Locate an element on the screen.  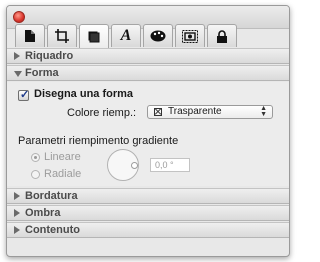
section-contenuto: Contenuto is located at coordinates (148, 230).